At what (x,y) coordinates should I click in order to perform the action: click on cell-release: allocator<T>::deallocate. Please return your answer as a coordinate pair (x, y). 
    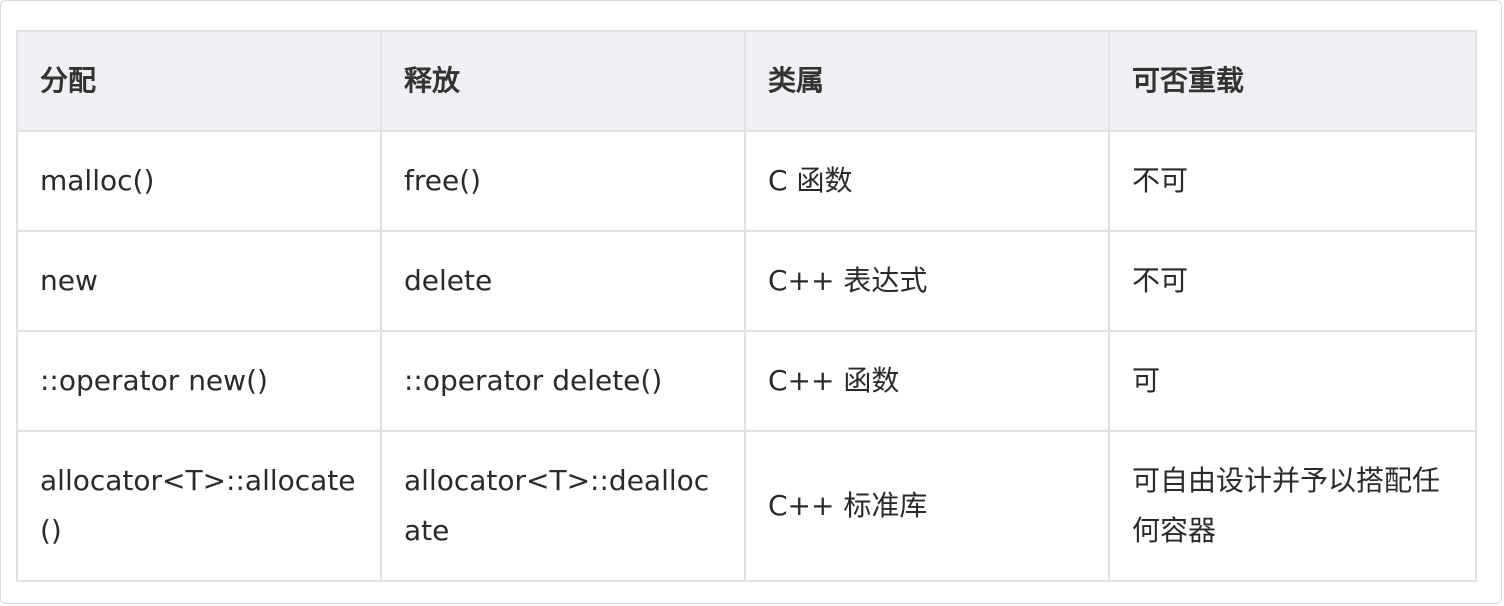
    Looking at the image, I should click on (563, 506).